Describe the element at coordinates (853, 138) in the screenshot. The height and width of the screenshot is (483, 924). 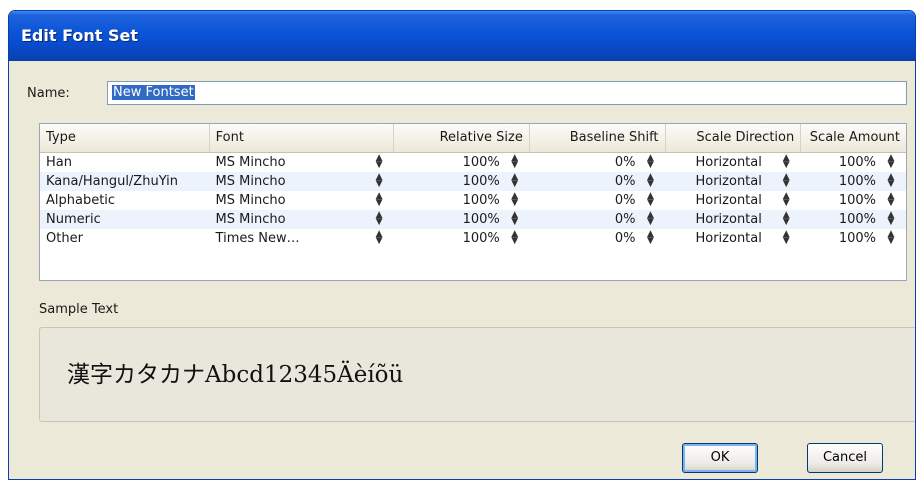
I see `header-scale-amount: Scale Amount` at that location.